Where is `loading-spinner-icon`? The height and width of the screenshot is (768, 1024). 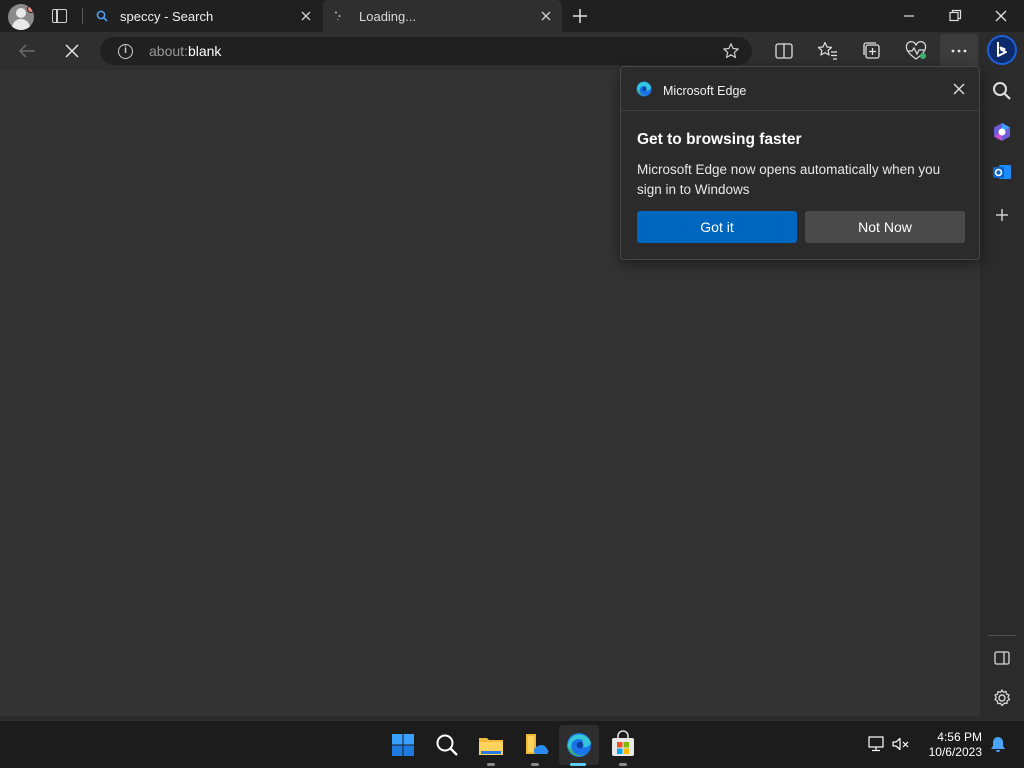 loading-spinner-icon is located at coordinates (338, 16).